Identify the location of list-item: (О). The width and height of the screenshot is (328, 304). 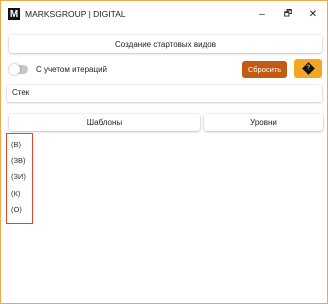
(16, 209).